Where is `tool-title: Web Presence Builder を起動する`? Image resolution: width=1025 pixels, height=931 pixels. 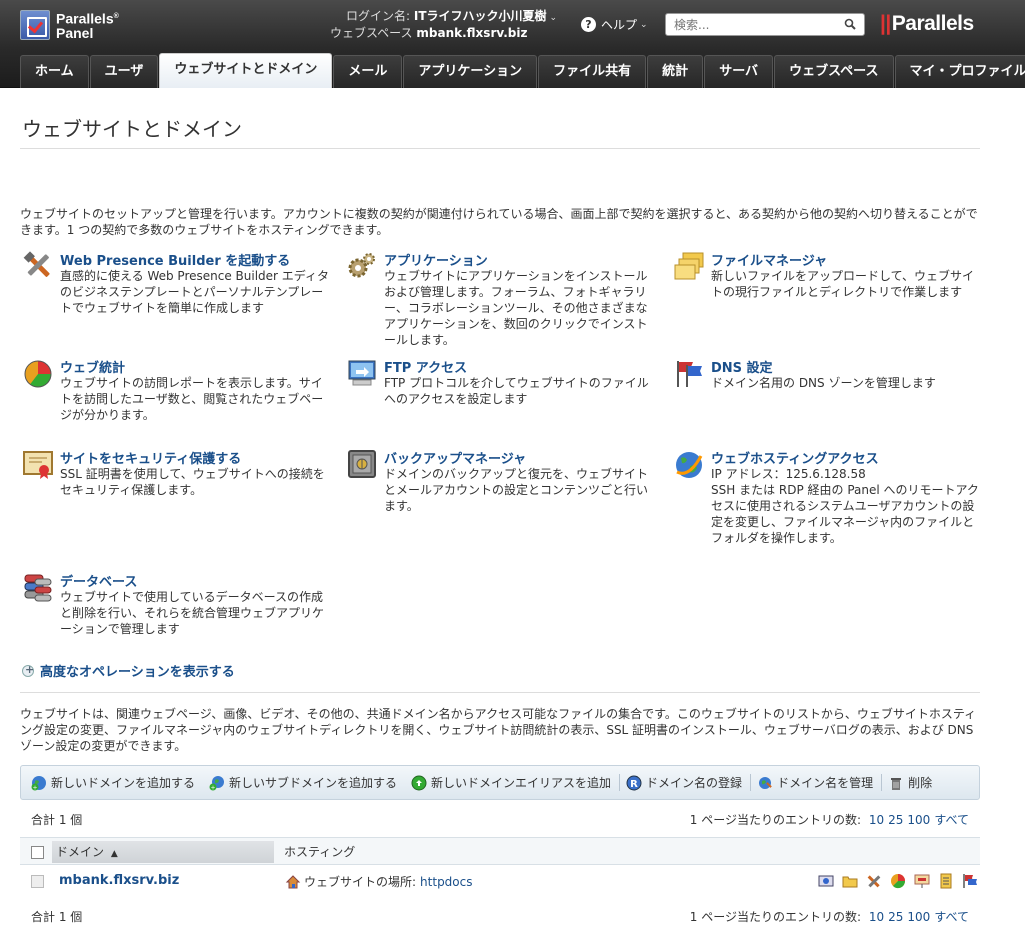 tool-title: Web Presence Builder を起動する is located at coordinates (175, 259).